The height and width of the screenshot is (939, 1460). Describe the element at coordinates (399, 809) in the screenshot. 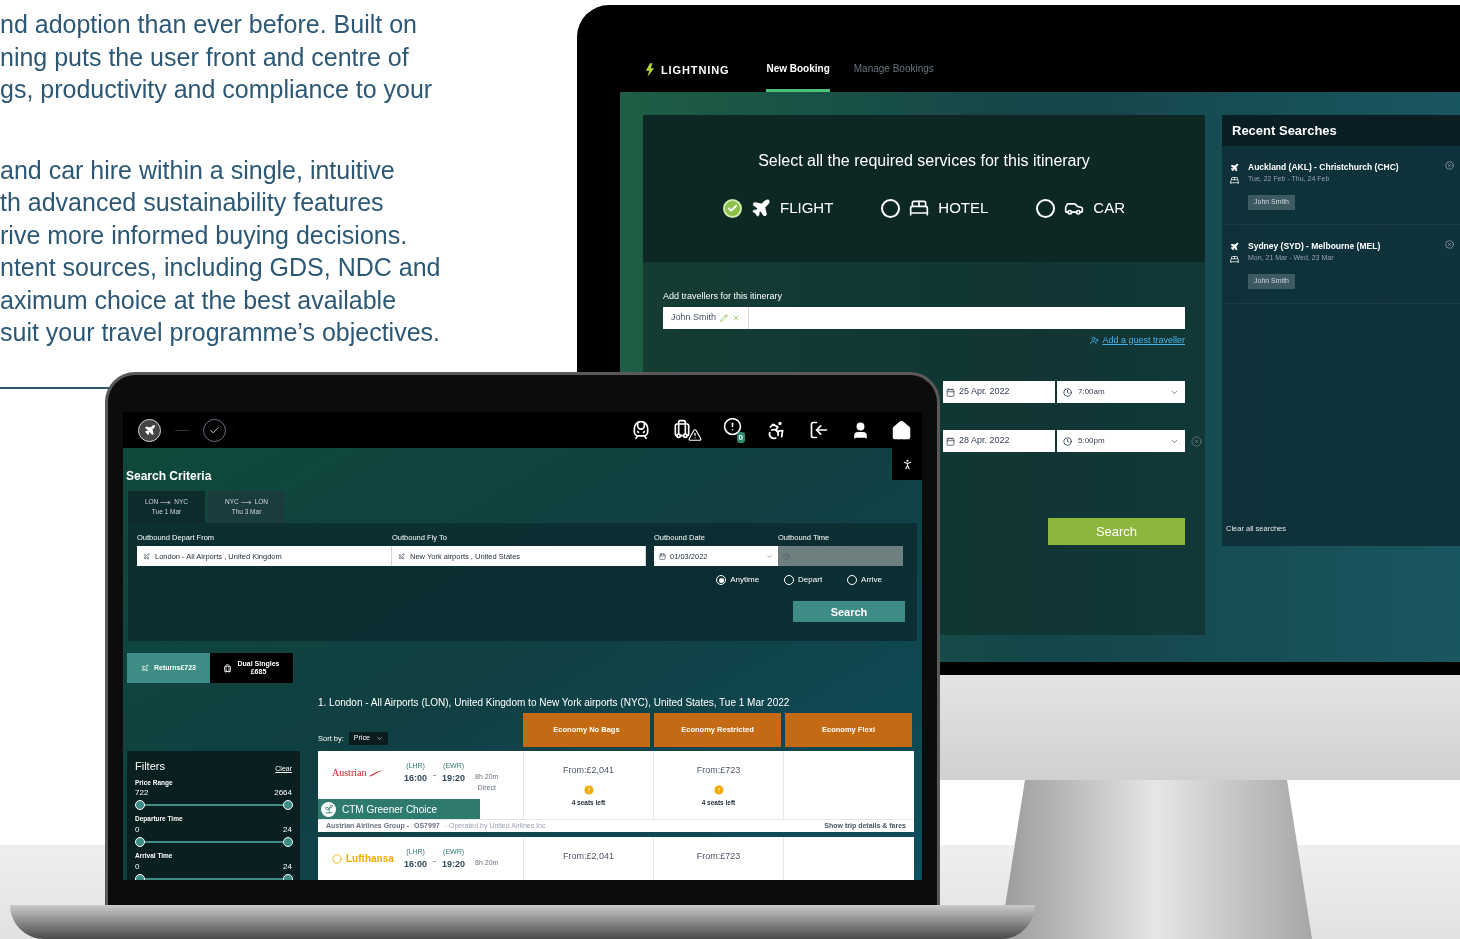

I see `greener-choice-badge: CTM Greener Choice` at that location.